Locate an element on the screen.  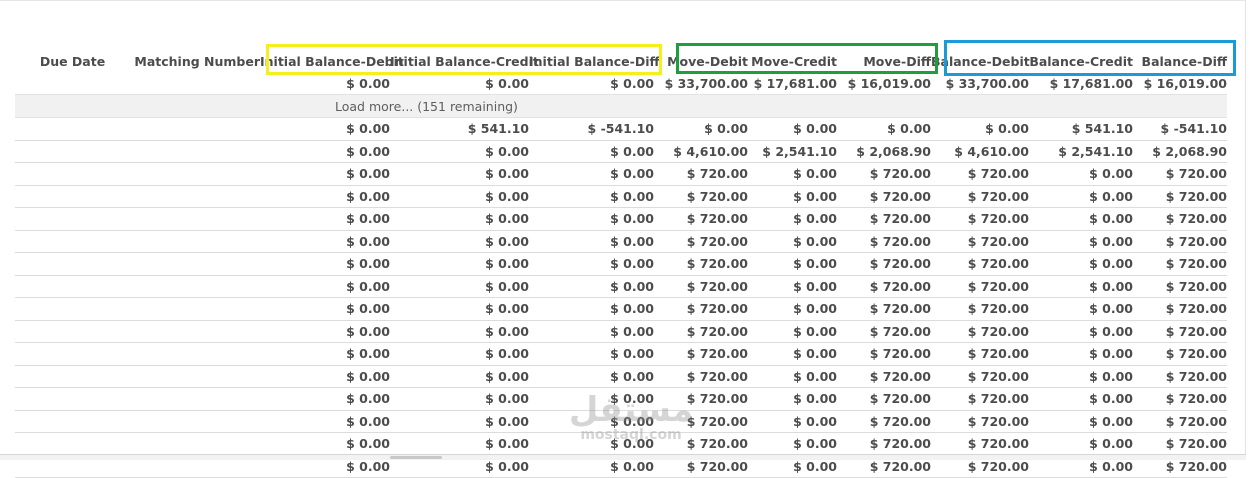
amount-cell: $ 2,541.10 is located at coordinates (792, 151).